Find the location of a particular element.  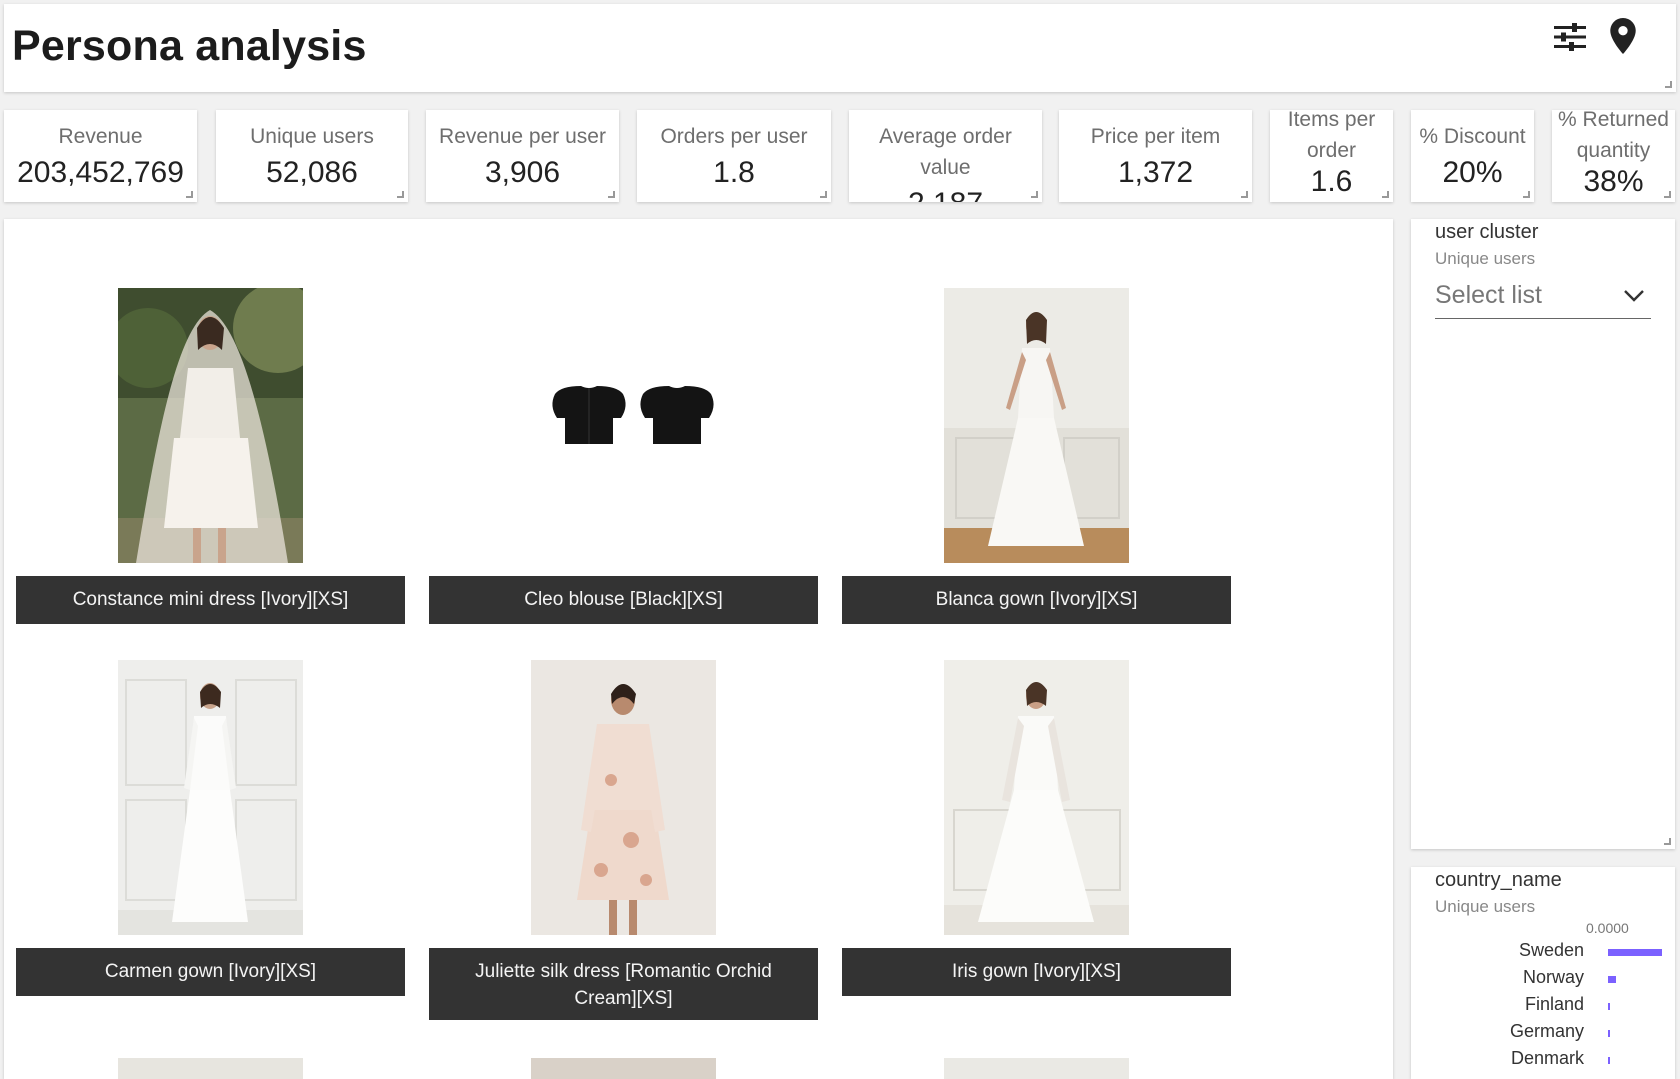

kpi-label: Orders per user is located at coordinates (734, 136).